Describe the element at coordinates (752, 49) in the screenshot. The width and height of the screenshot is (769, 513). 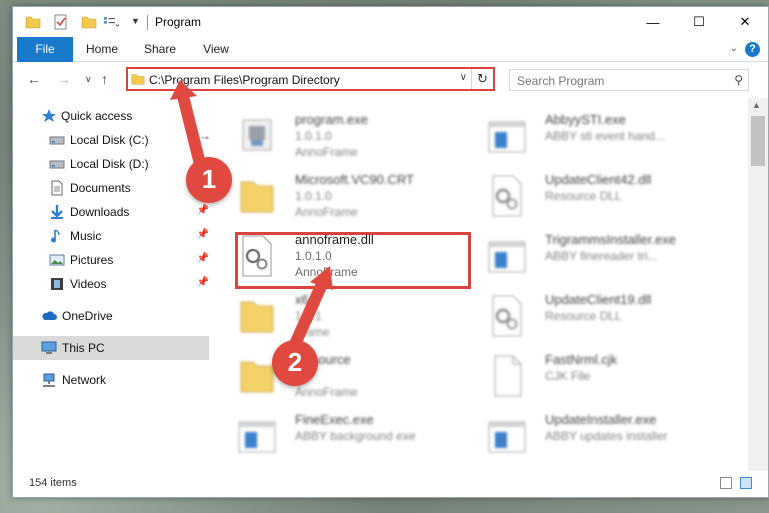
I see `help-icon: ?` at that location.